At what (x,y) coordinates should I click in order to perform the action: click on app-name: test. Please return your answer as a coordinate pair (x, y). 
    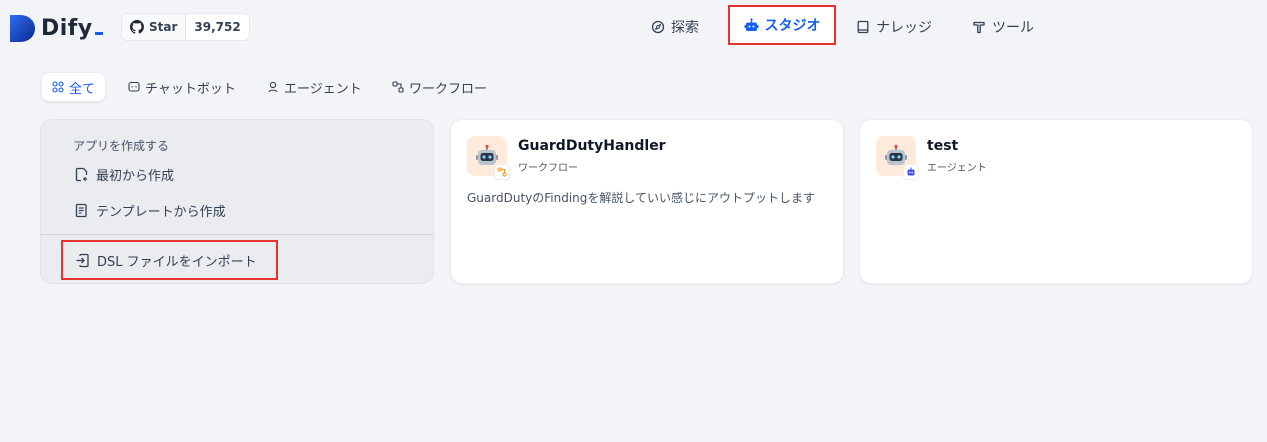
    Looking at the image, I should click on (943, 146).